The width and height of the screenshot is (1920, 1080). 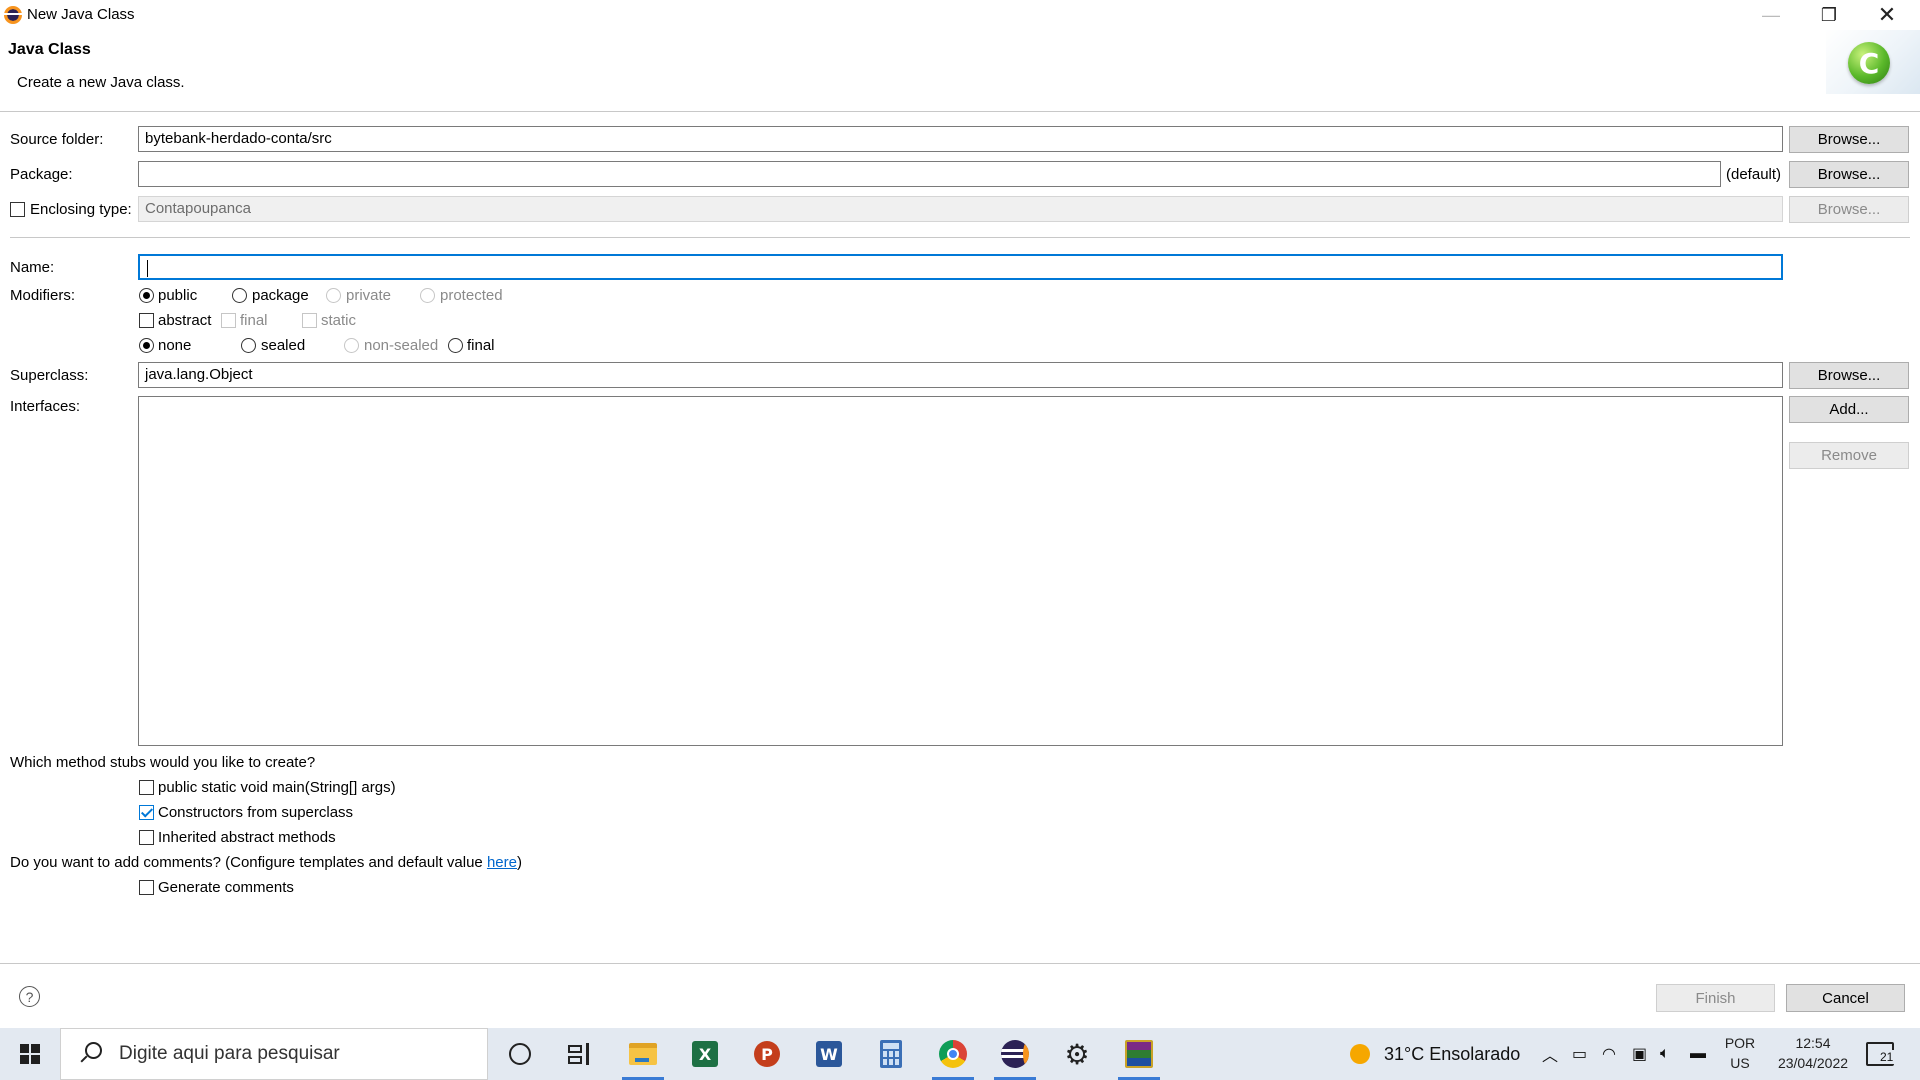 I want to click on cortana-icon, so click(x=520, y=1054).